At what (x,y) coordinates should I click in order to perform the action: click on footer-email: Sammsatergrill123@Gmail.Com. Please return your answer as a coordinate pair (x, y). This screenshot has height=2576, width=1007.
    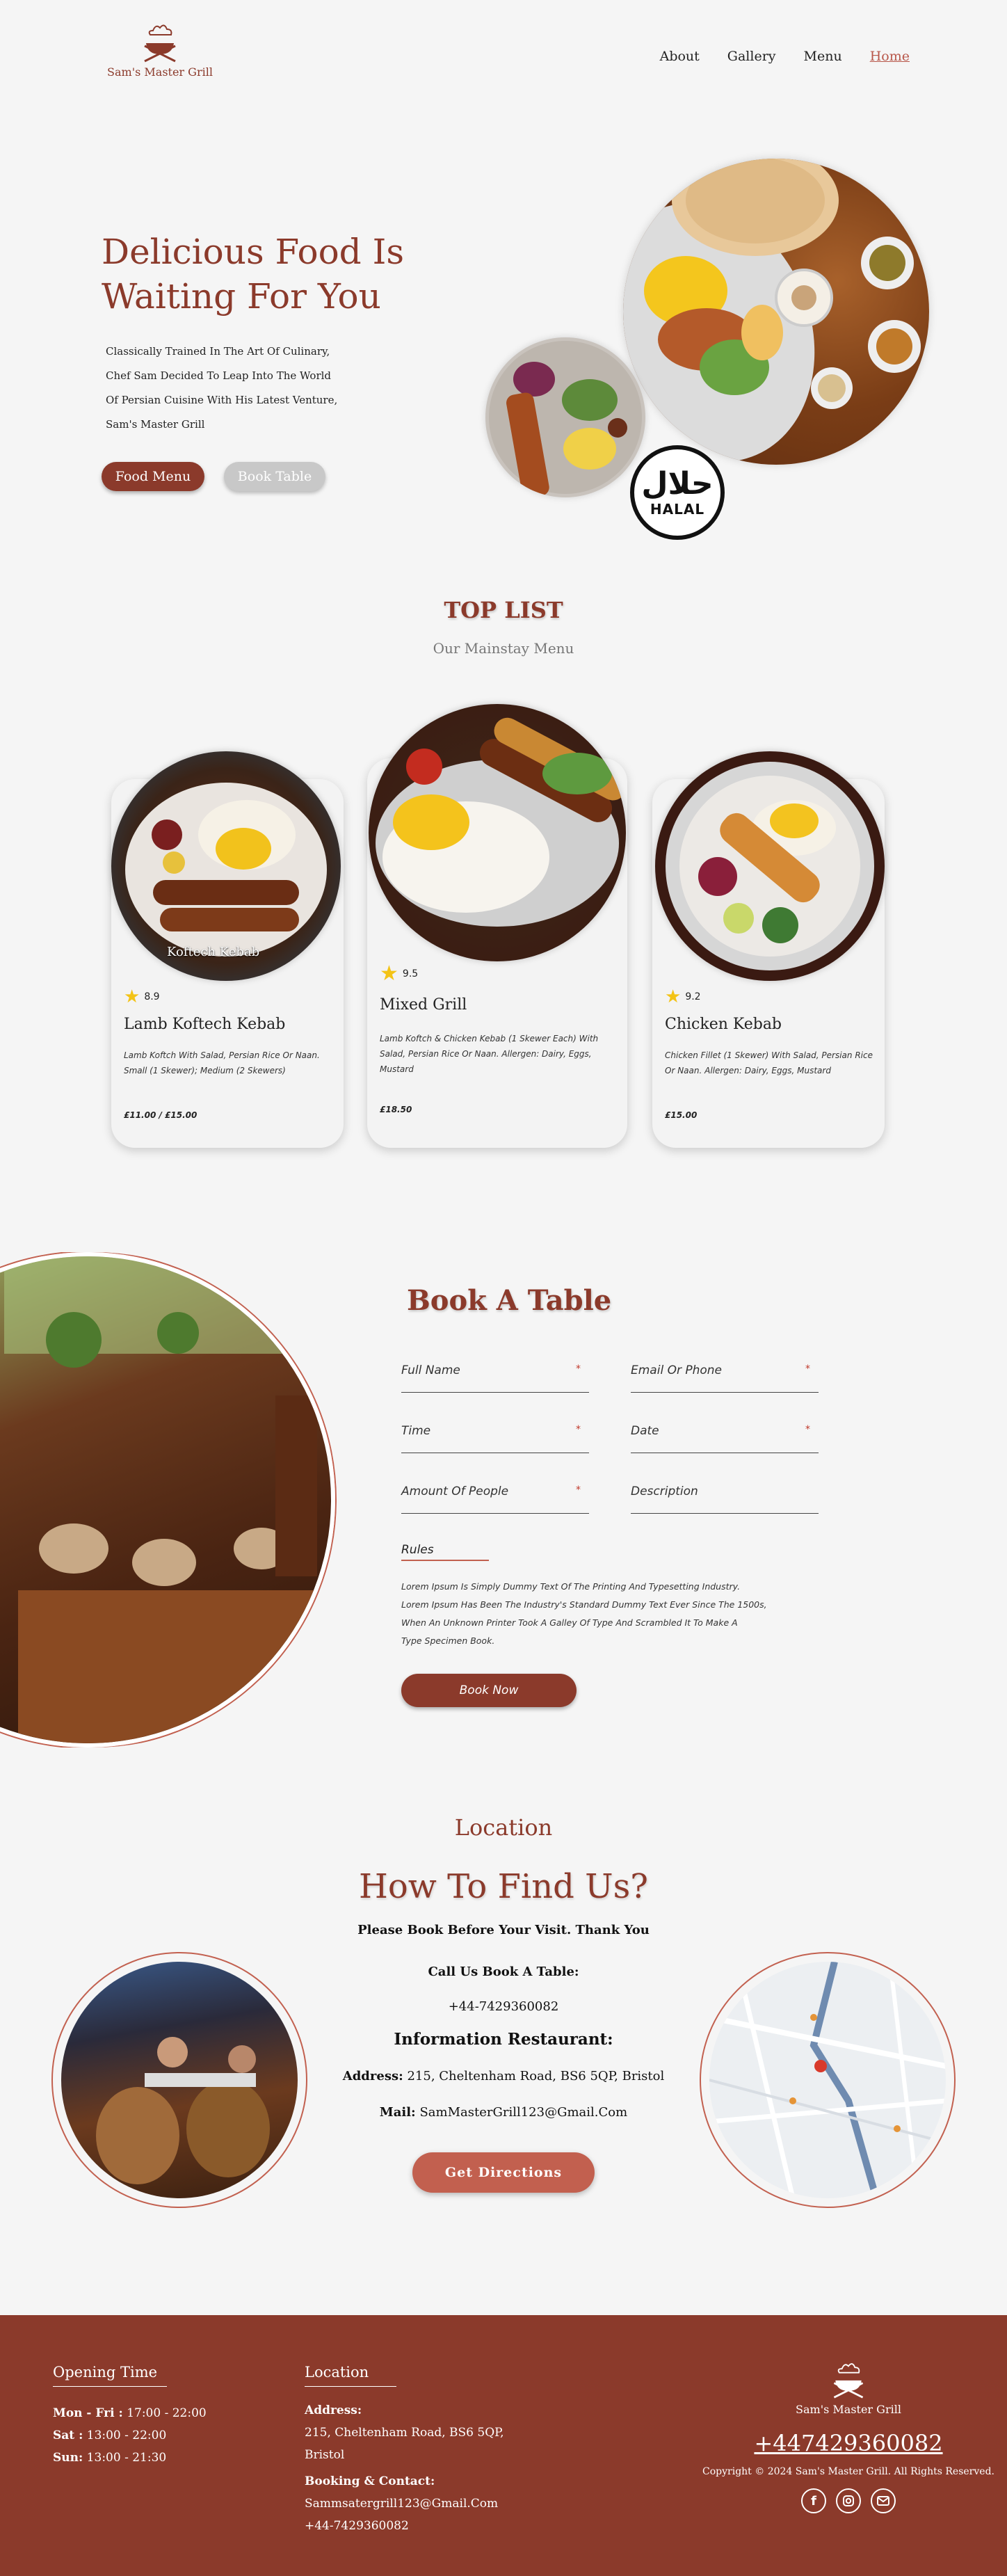
    Looking at the image, I should click on (430, 2504).